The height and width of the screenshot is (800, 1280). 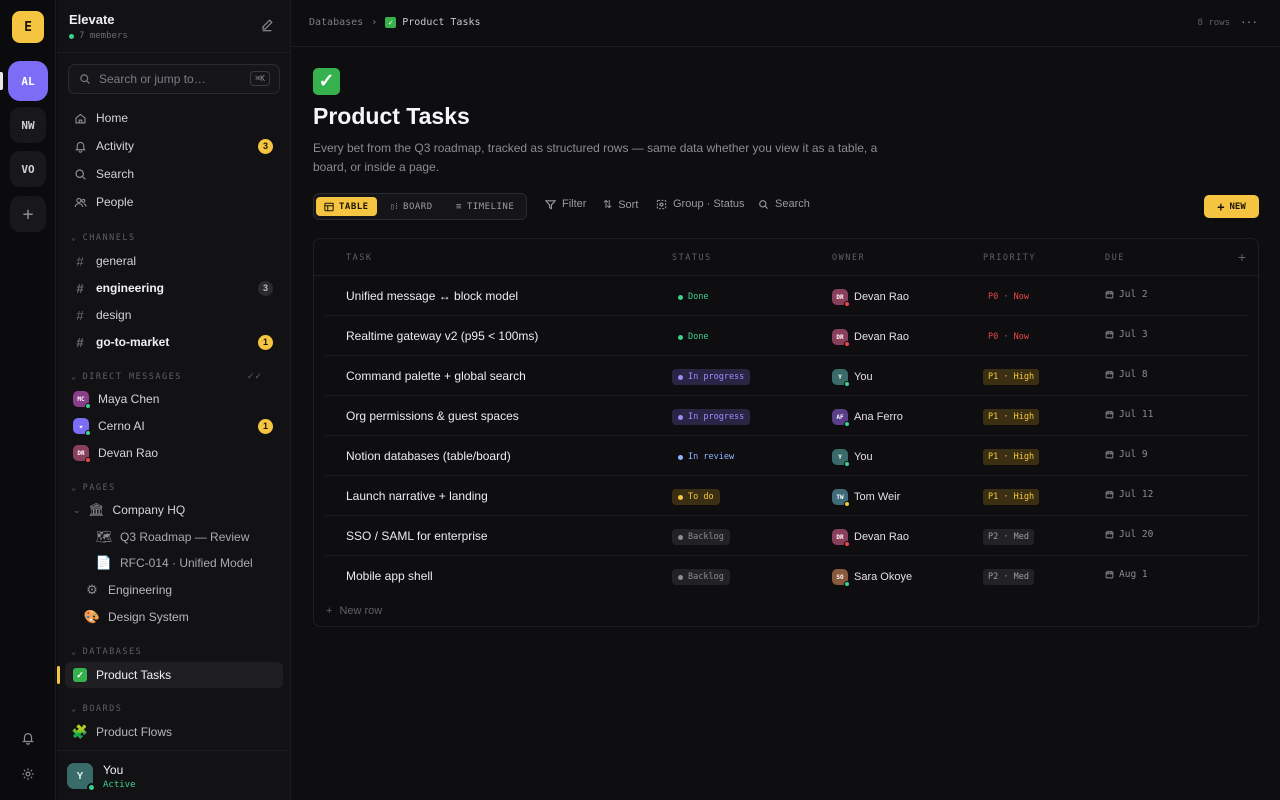 I want to click on database-product-tasks: ✓ Product Tasks, so click(x=170, y=675).